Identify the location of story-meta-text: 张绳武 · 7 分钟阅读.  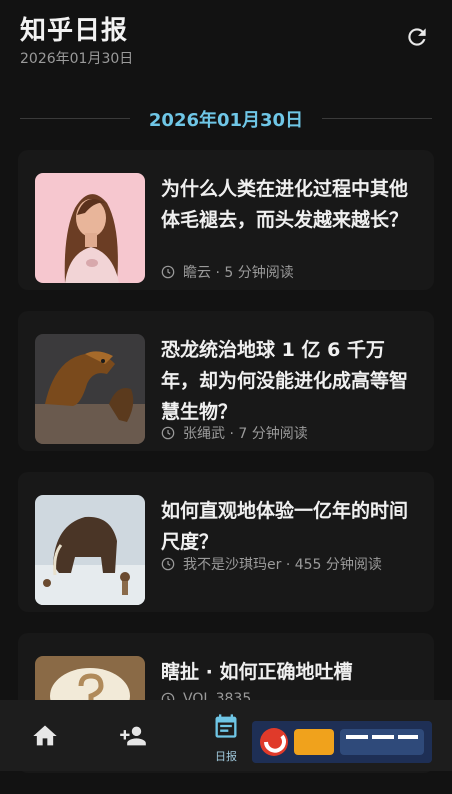
(245, 434).